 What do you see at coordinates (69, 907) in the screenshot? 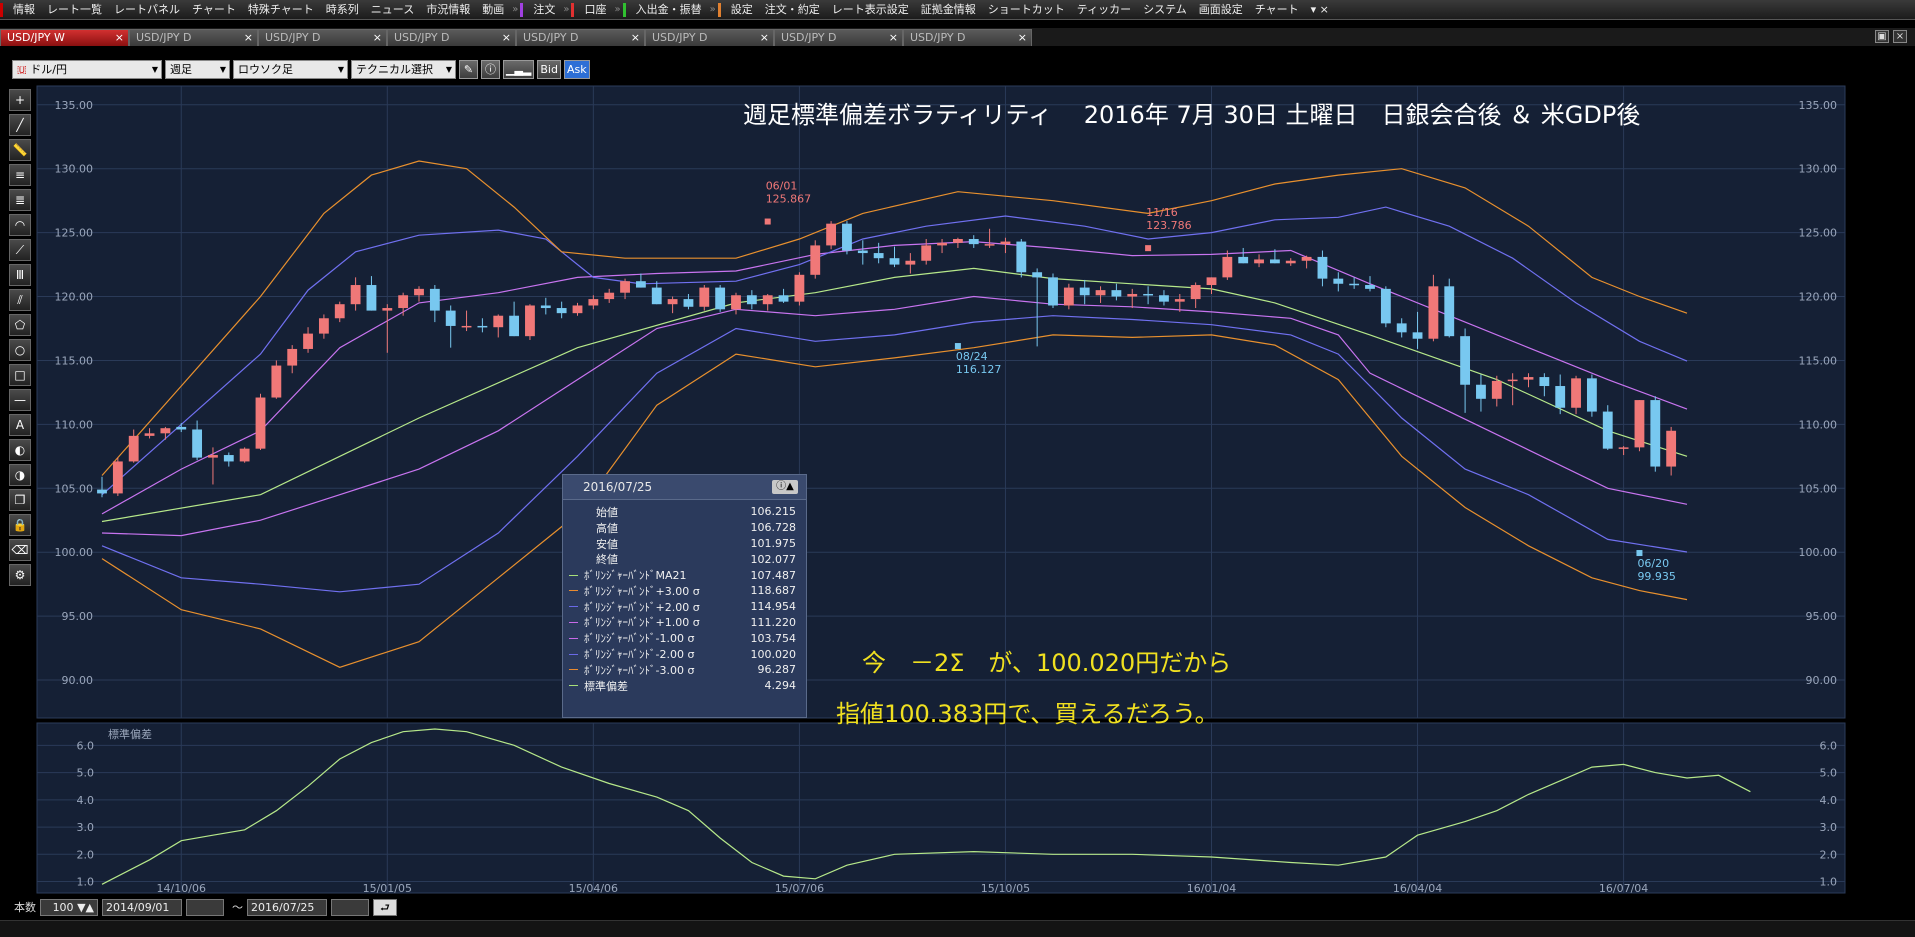
I see `count-field: 100 ▼▲` at bounding box center [69, 907].